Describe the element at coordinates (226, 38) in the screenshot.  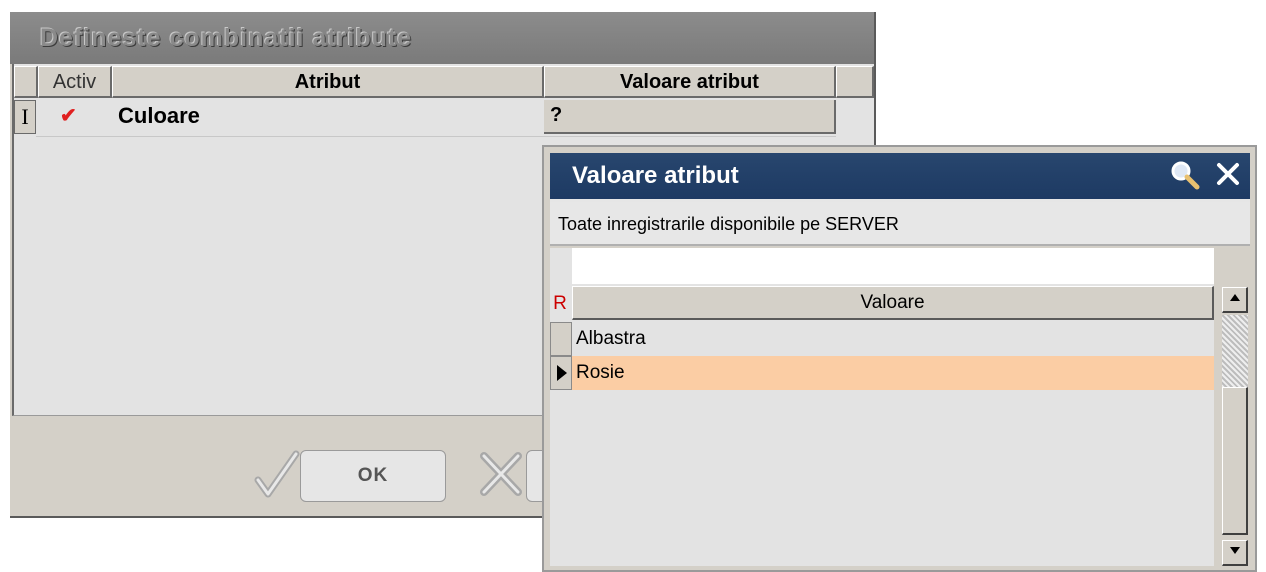
I see `dialog-title: Defineste combinatii atribute` at that location.